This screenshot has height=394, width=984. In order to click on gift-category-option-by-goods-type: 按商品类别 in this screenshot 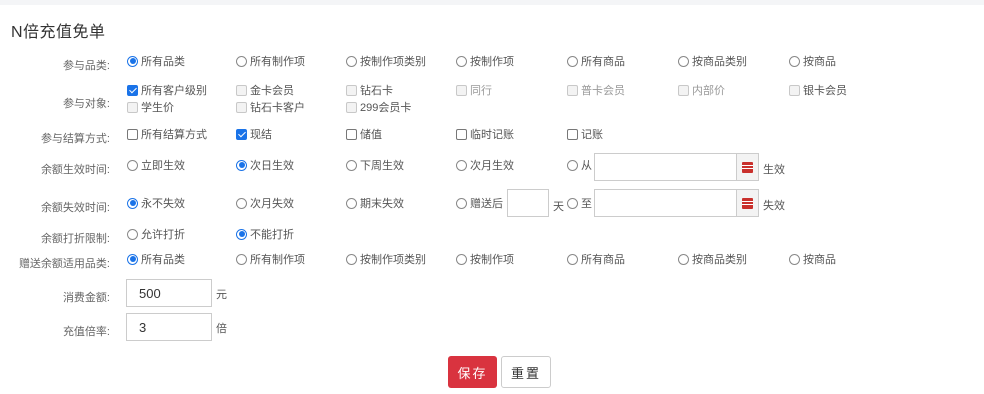, I will do `click(712, 259)`.